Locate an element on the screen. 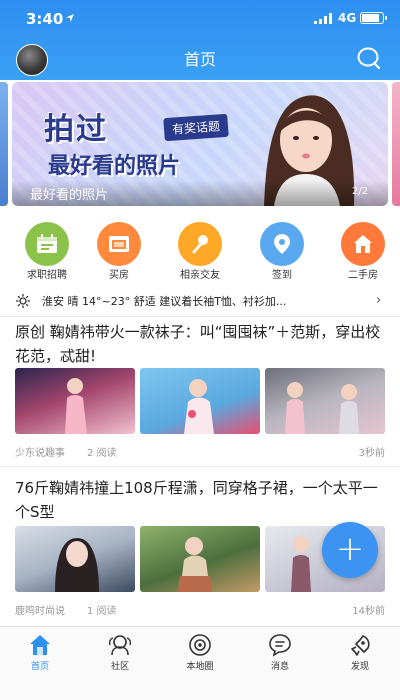 The image size is (400, 700). network-label: 4G is located at coordinates (347, 18).